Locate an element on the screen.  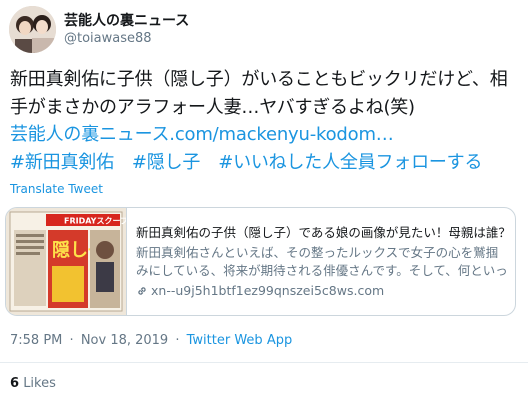
link-icon is located at coordinates (142, 292).